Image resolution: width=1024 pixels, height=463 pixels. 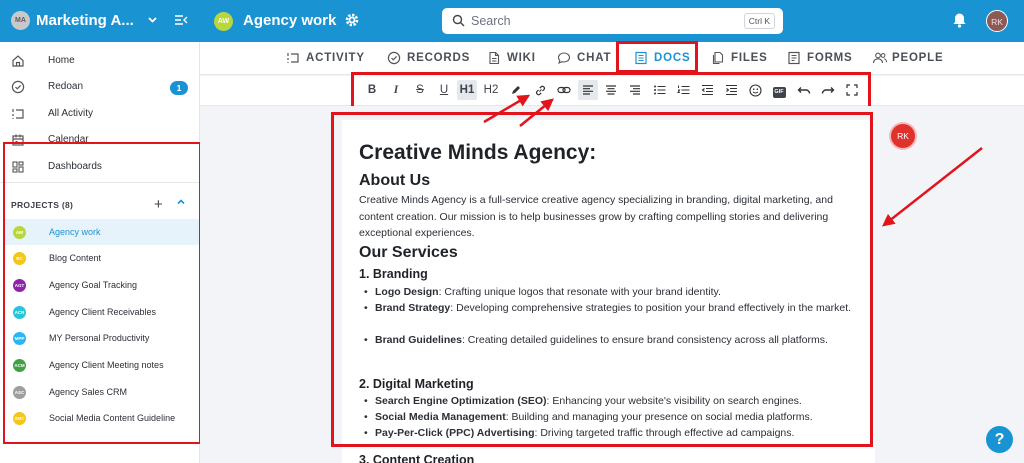 I want to click on search-placeholder: Search, so click(x=491, y=21).